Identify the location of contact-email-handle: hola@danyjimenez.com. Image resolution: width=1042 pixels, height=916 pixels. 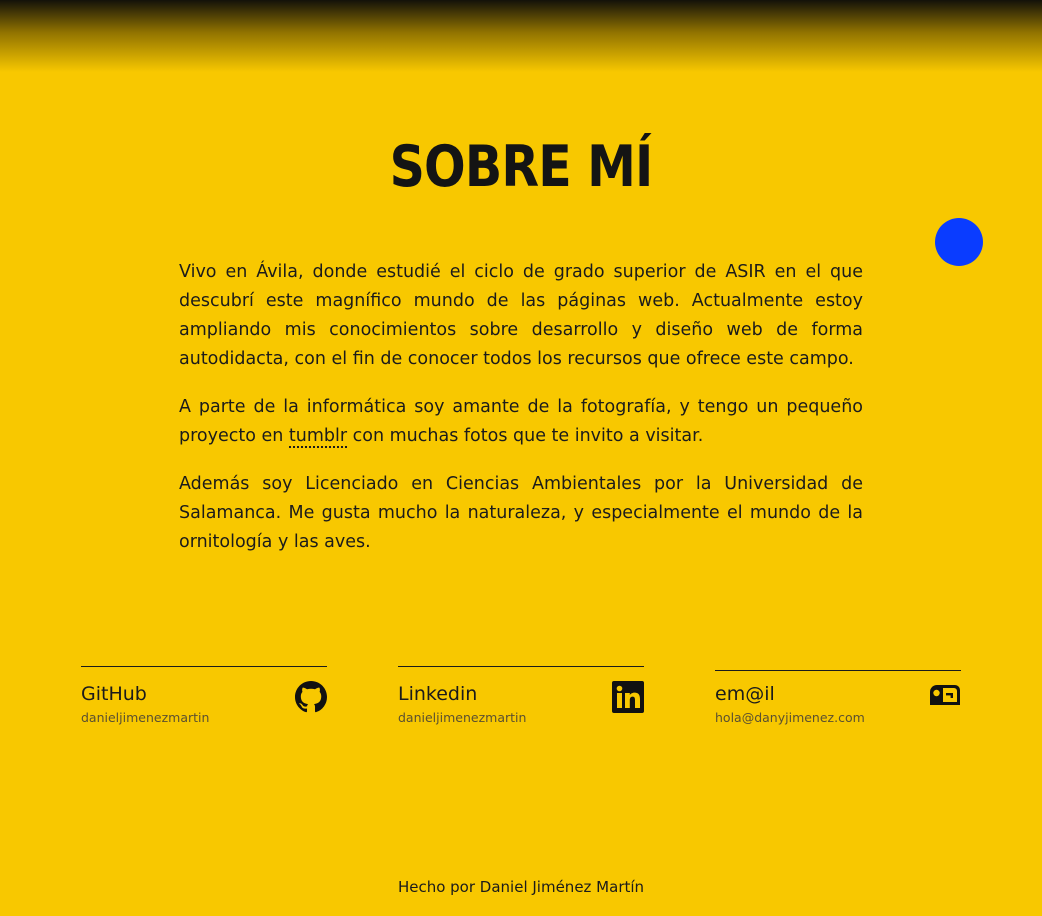
(790, 717).